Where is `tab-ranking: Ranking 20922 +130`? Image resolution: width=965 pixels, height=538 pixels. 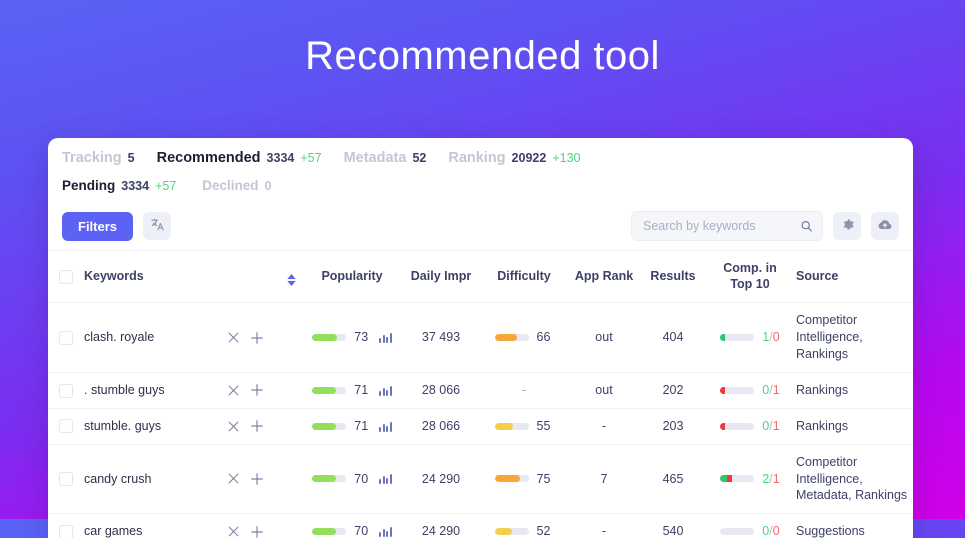
tab-ranking: Ranking 20922 +130 is located at coordinates (514, 158).